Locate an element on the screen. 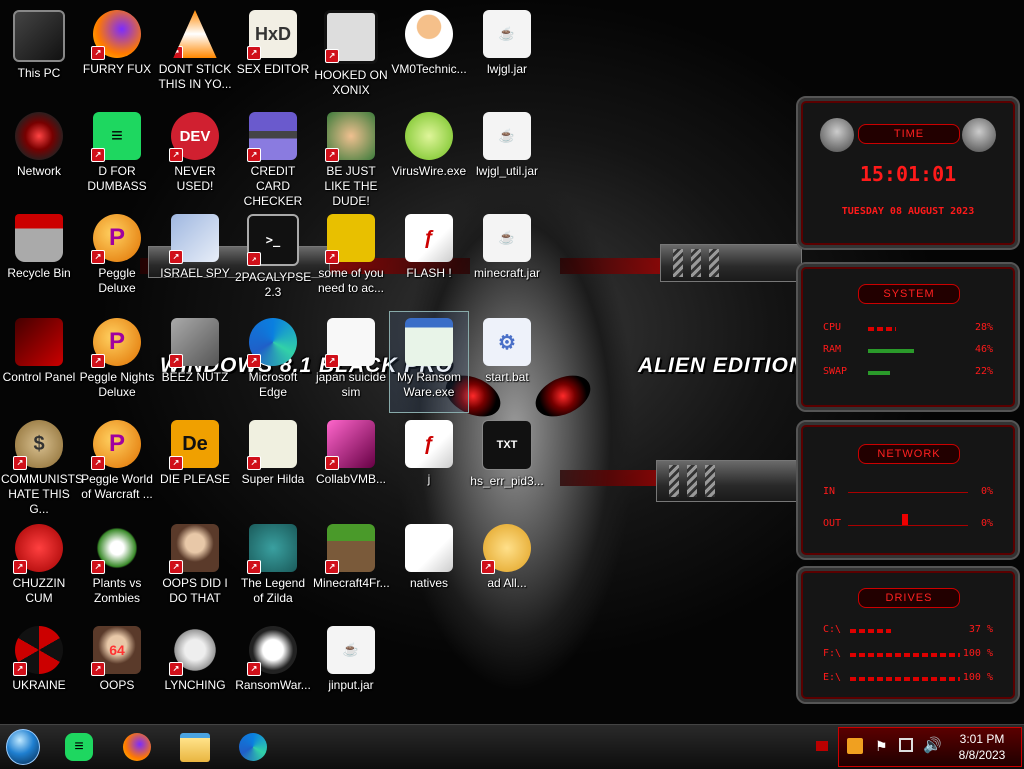  folder-icon is located at coordinates (195, 747).